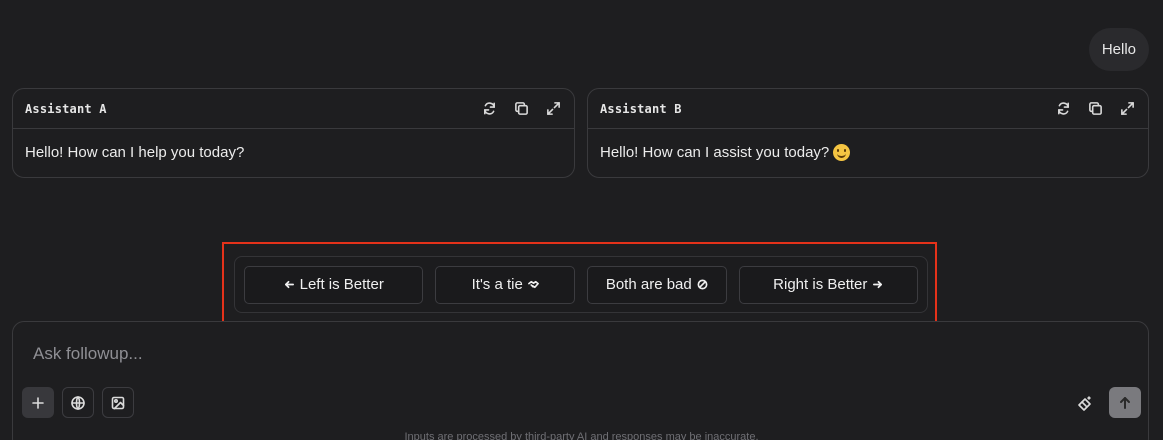  I want to click on assistant-b-tools, so click(1095, 109).